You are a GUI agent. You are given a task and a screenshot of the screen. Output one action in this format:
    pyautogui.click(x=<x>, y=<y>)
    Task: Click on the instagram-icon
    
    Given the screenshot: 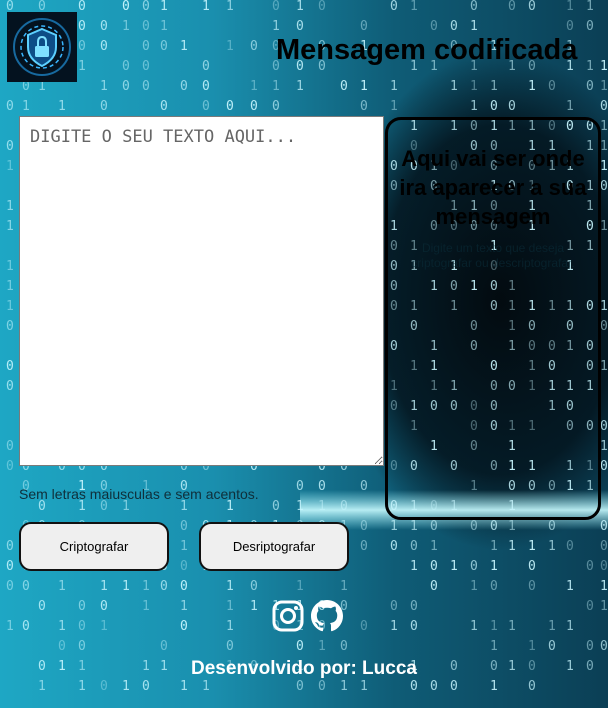 What is the action you would take?
    pyautogui.click(x=288, y=616)
    